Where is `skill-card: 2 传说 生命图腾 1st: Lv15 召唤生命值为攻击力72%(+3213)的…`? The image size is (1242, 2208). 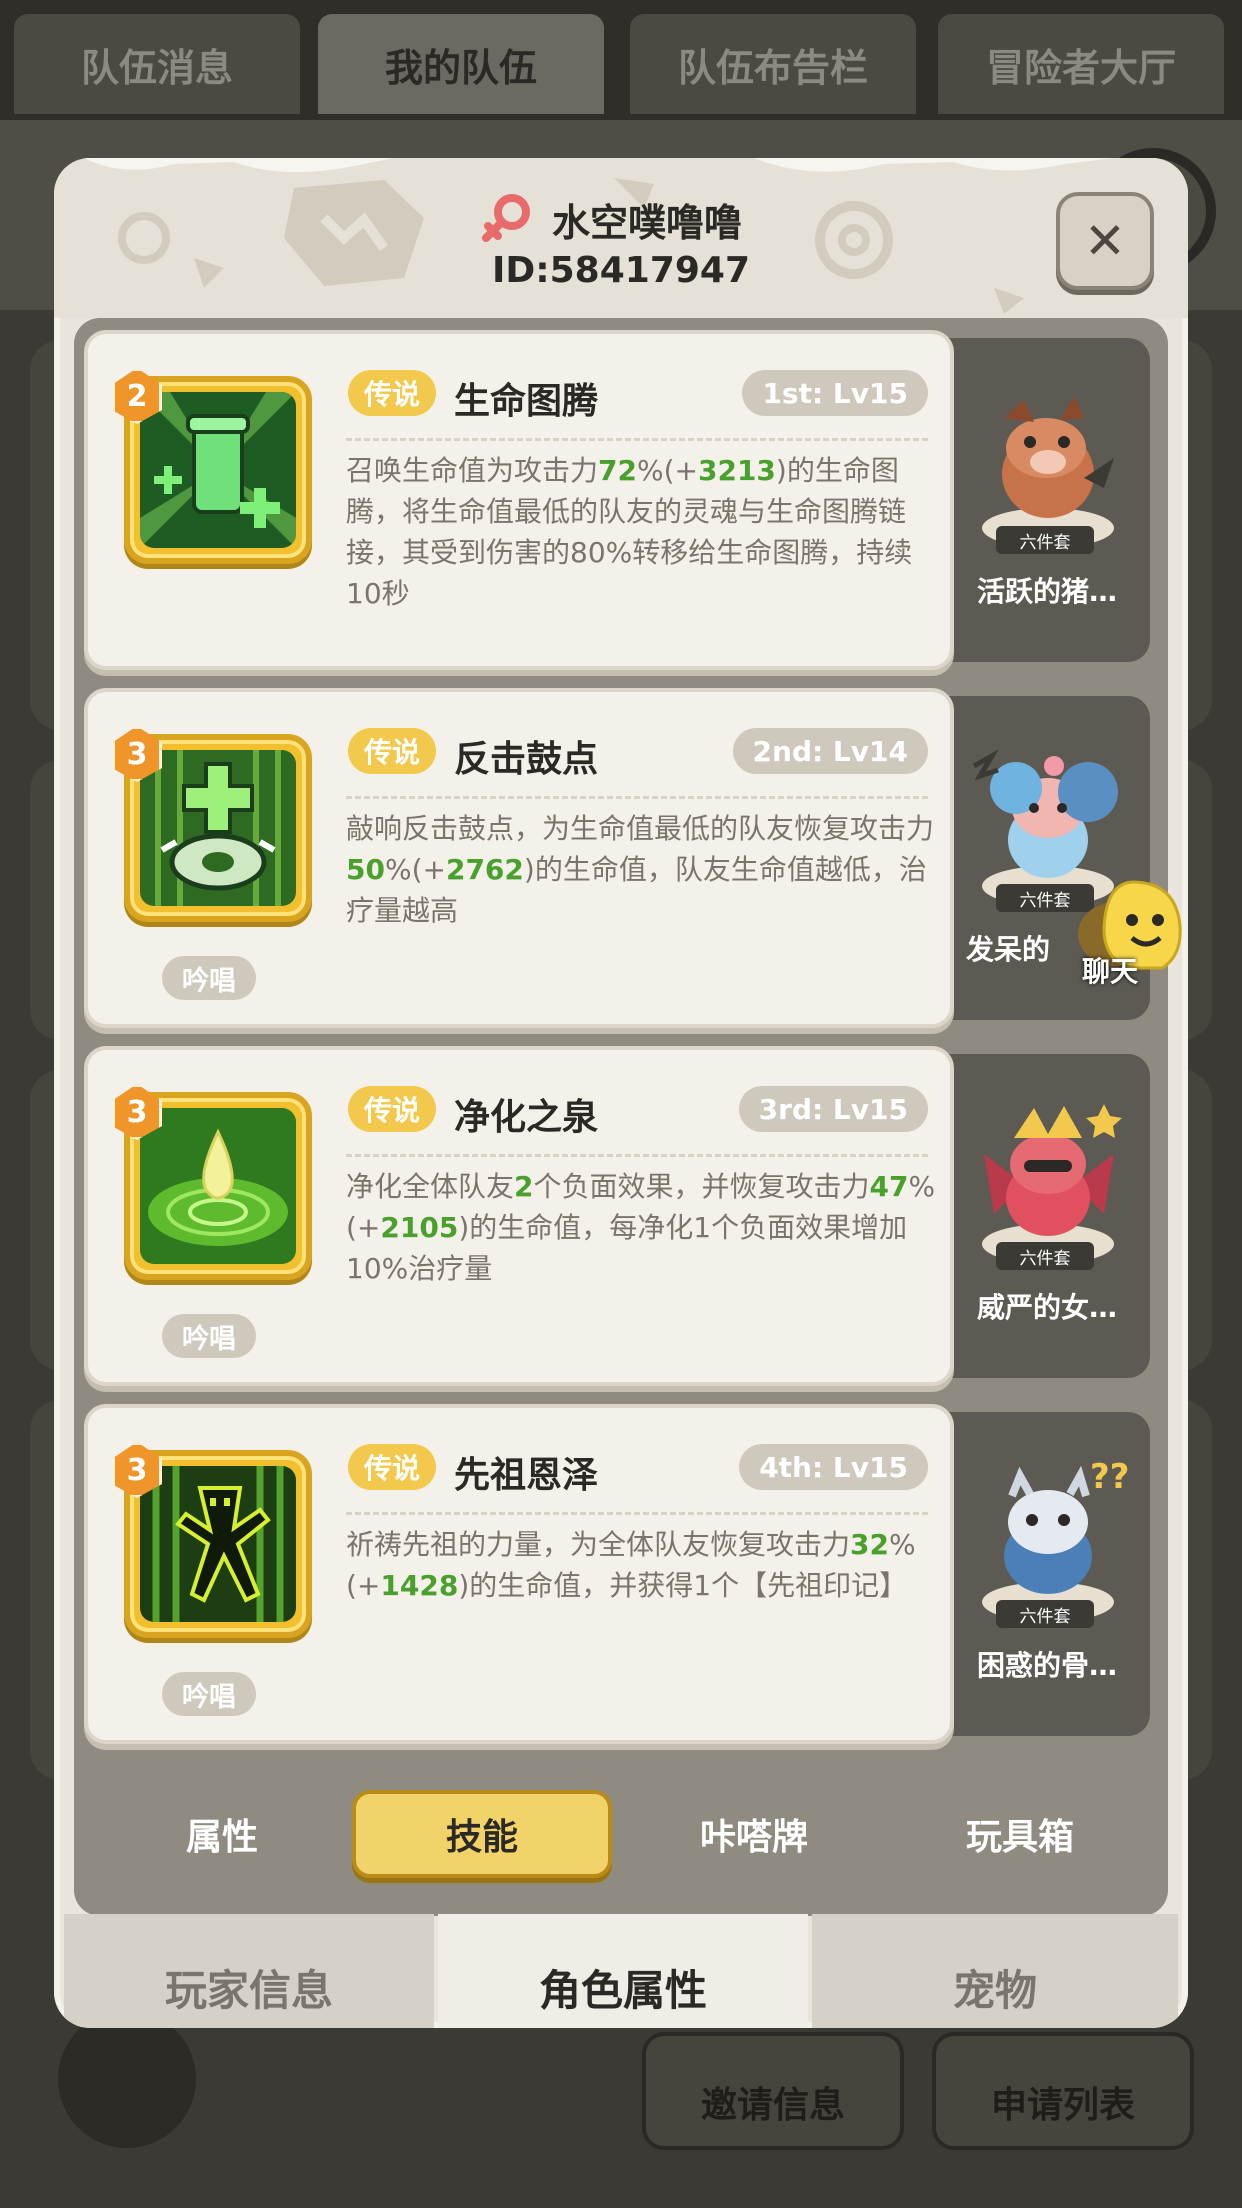 skill-card: 2 传说 生命图腾 1st: Lv15 召唤生命值为攻击力72%(+3213)的… is located at coordinates (519, 500).